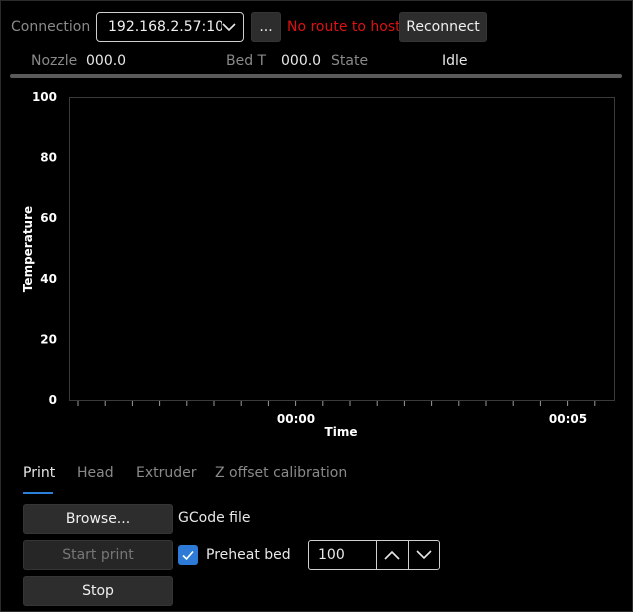 This screenshot has height=612, width=633. What do you see at coordinates (166, 473) in the screenshot?
I see `tab-extruder: Extruder` at bounding box center [166, 473].